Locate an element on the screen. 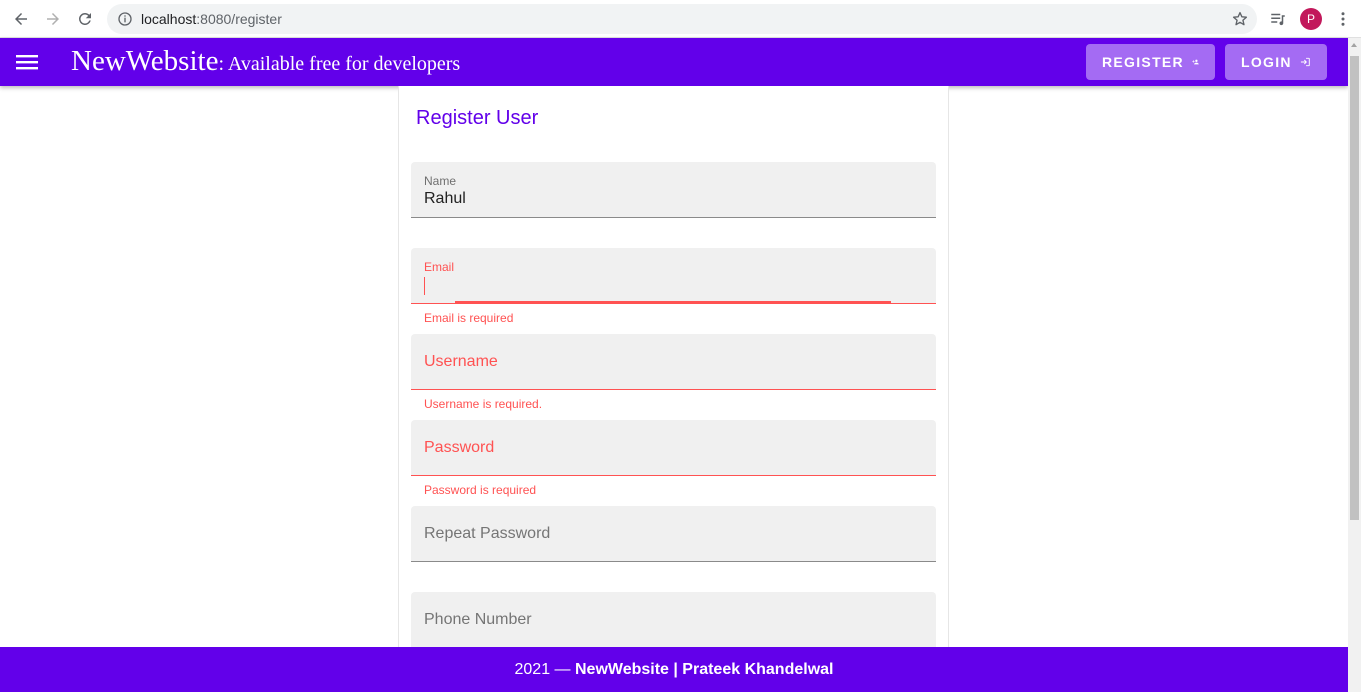 This screenshot has height=692, width=1361. register-button-label: REGISTER is located at coordinates (1143, 62).